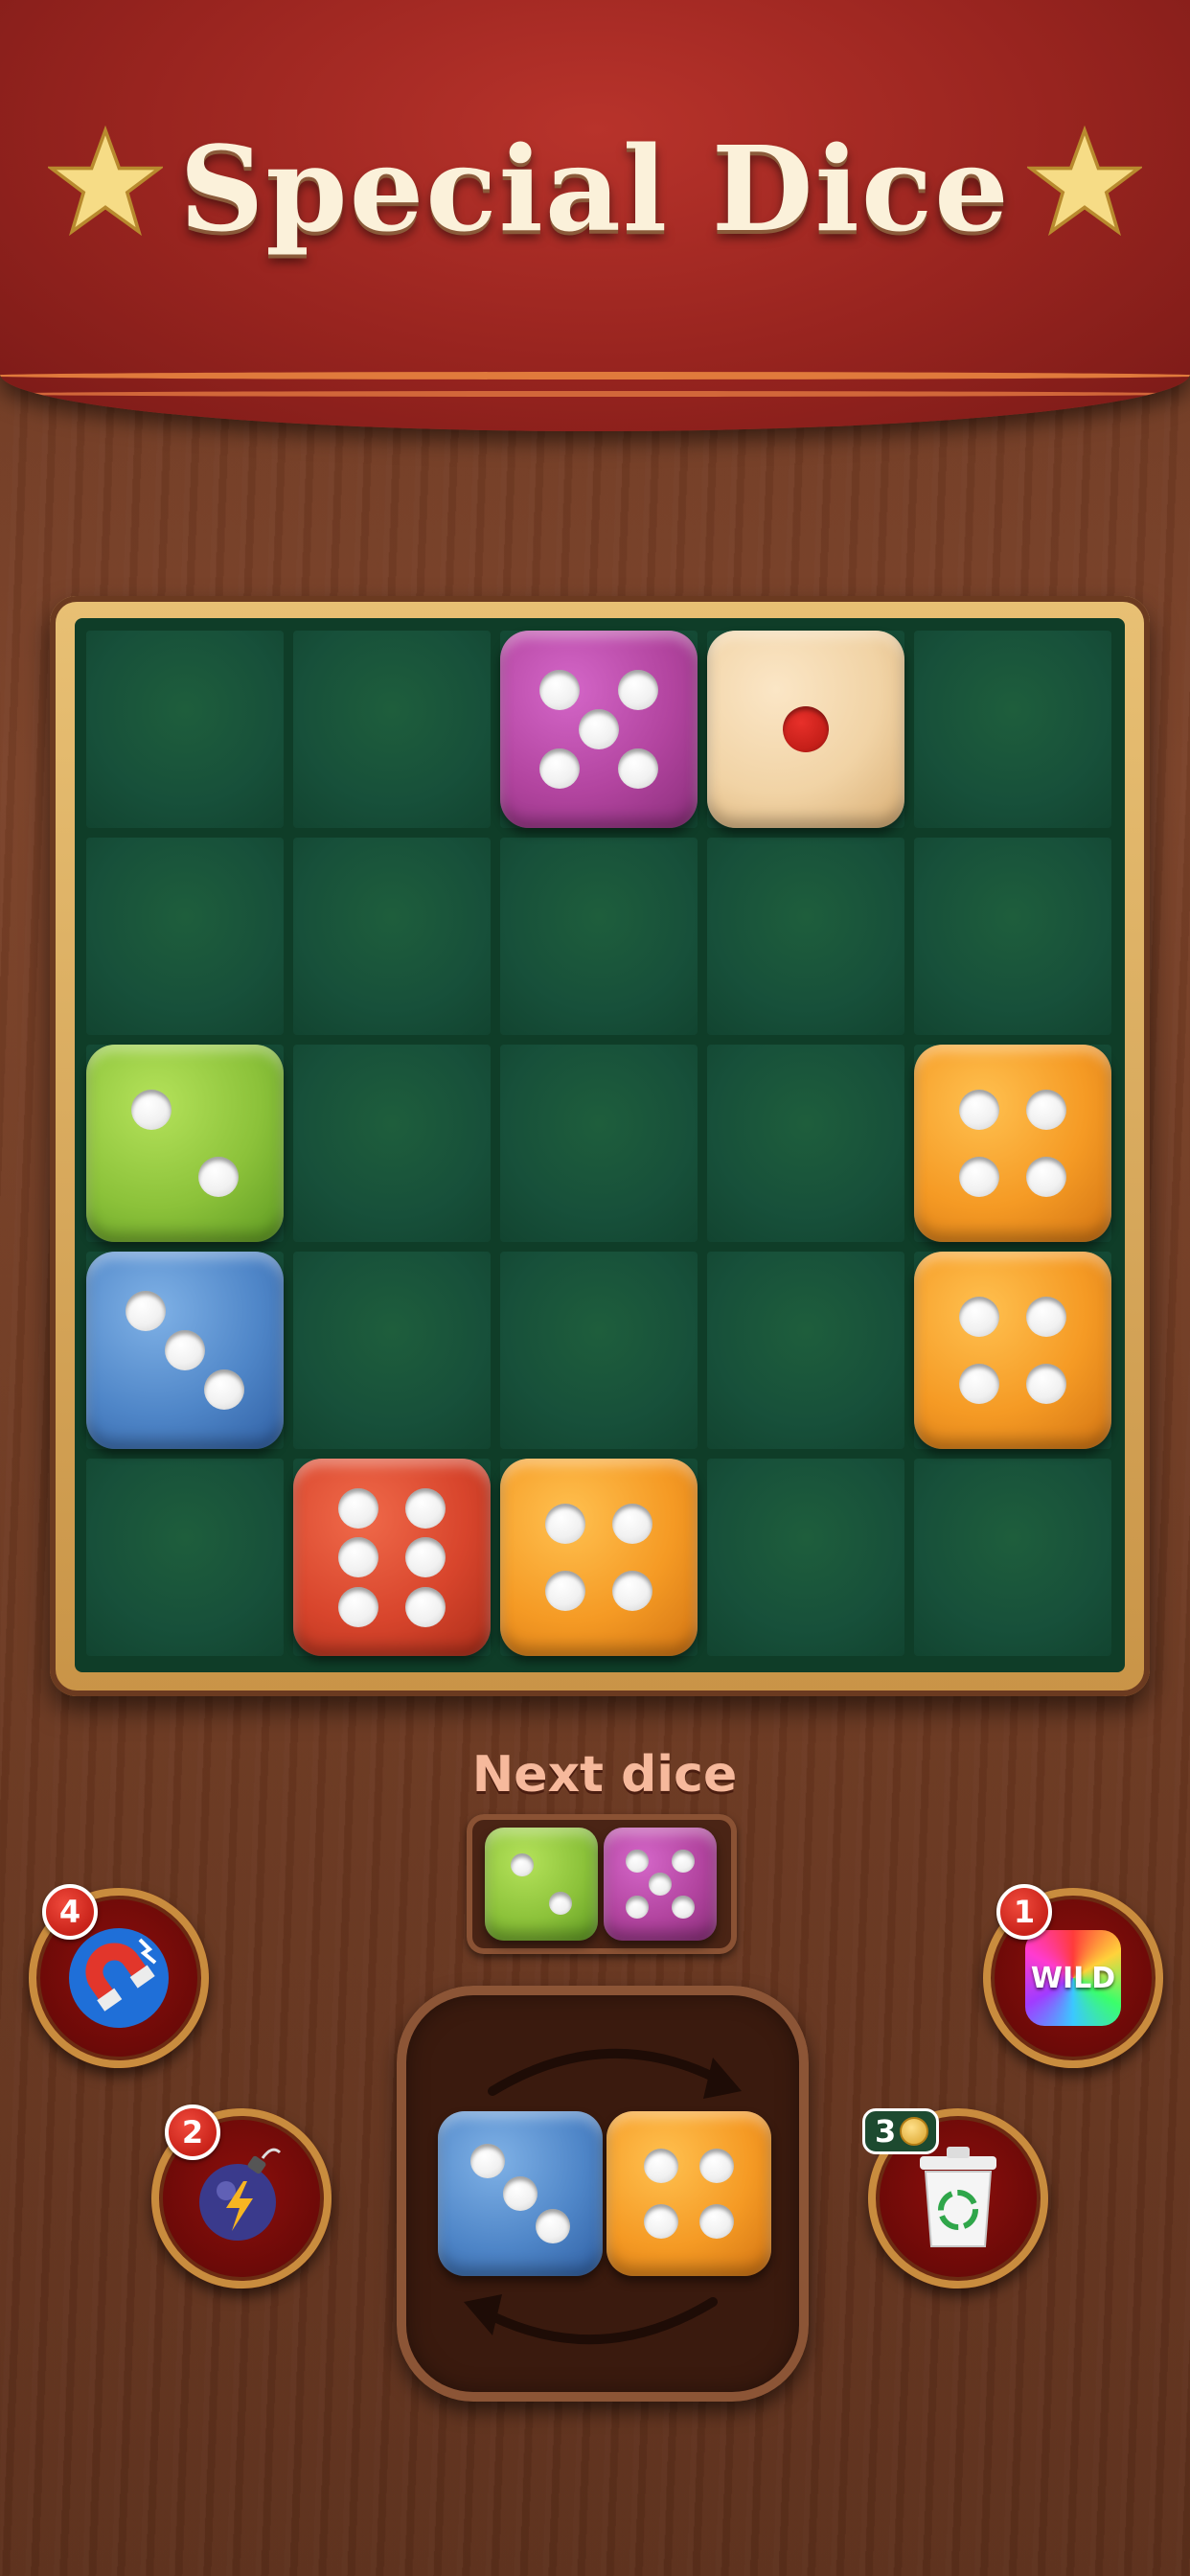  I want to click on wild-icon: WILD, so click(1073, 1978).